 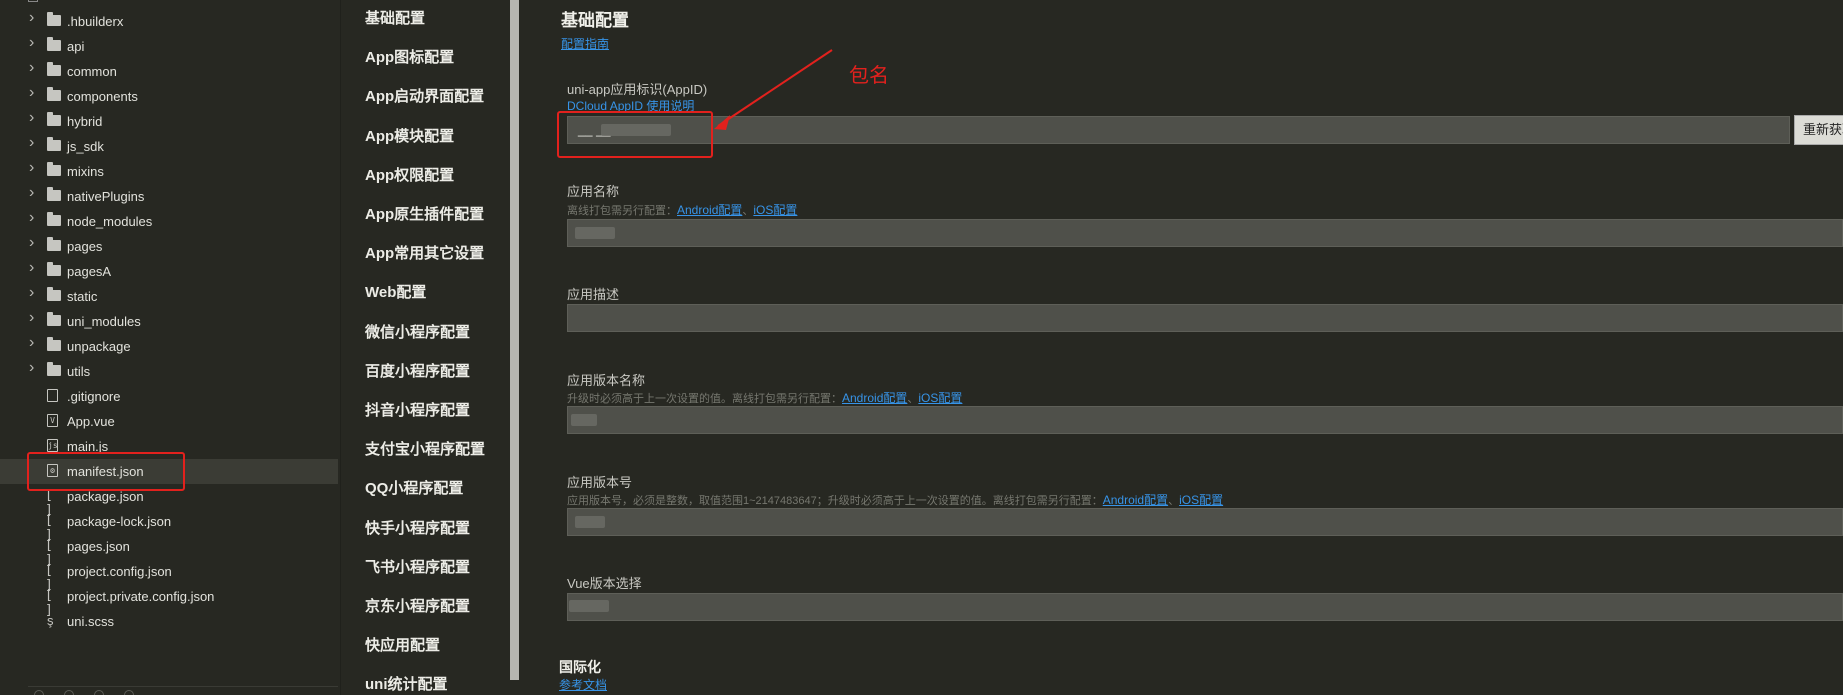 What do you see at coordinates (169, 21) in the screenshot?
I see `tree-folder-row: › .hbuilderx` at bounding box center [169, 21].